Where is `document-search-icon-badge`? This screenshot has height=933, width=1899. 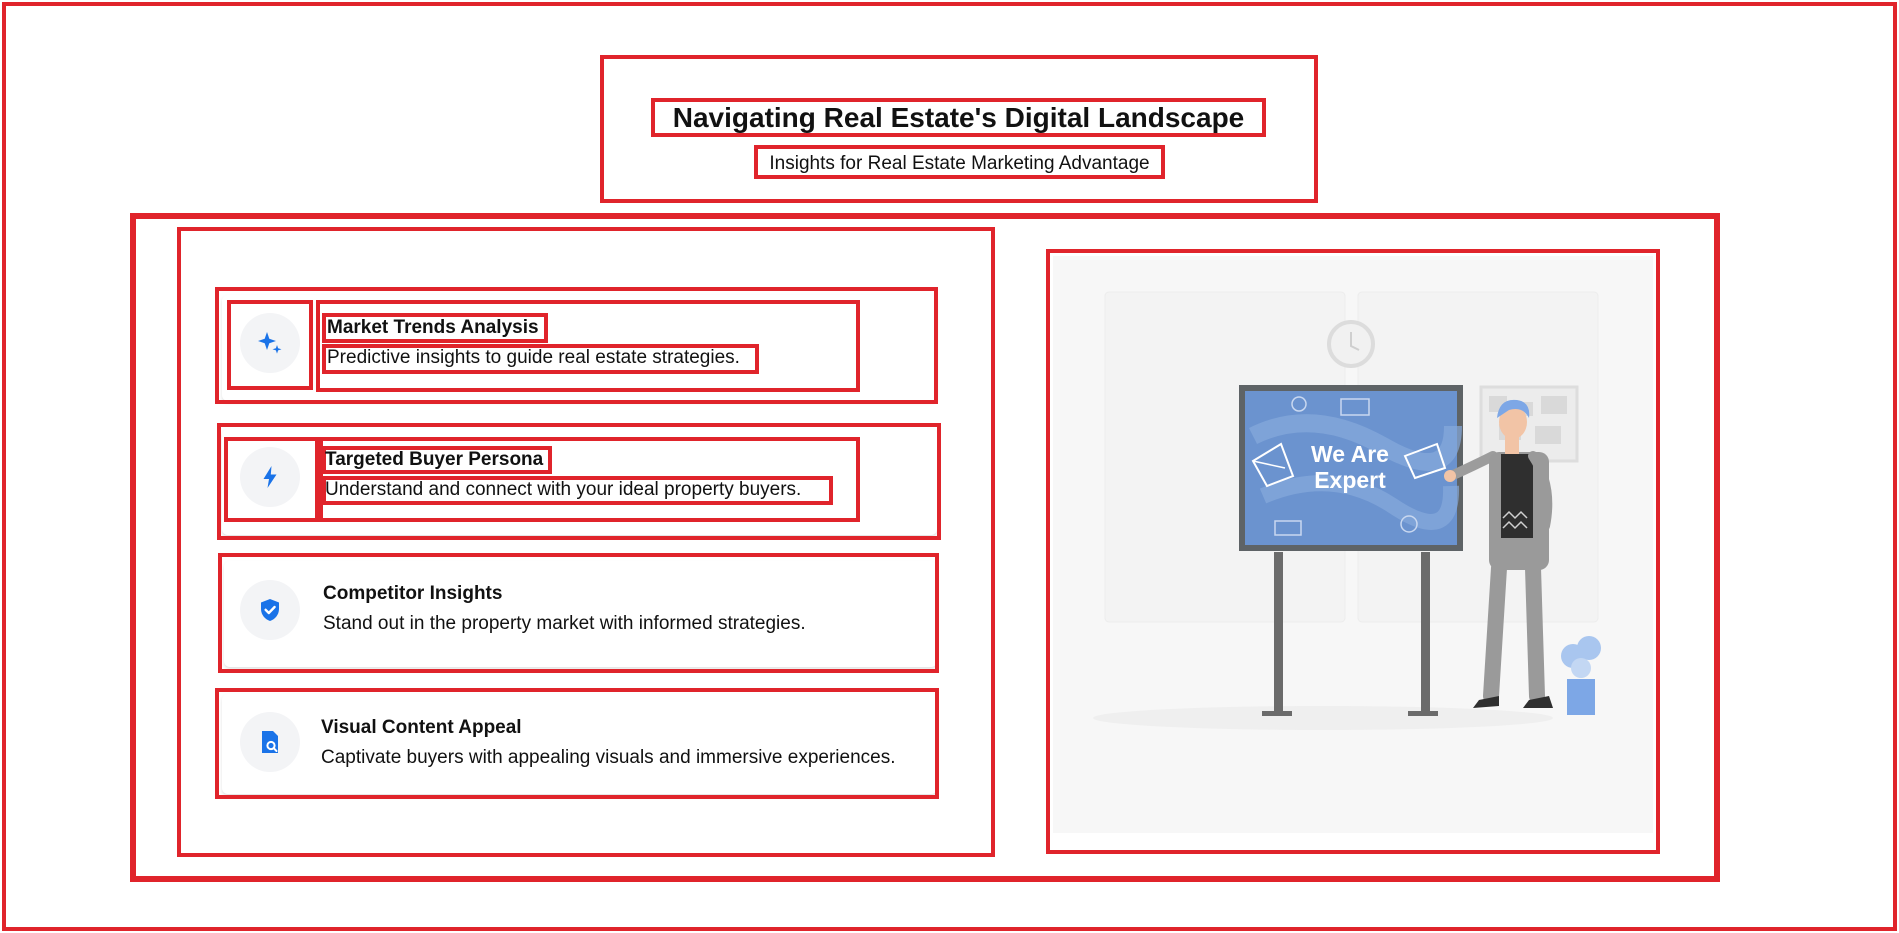 document-search-icon-badge is located at coordinates (270, 742).